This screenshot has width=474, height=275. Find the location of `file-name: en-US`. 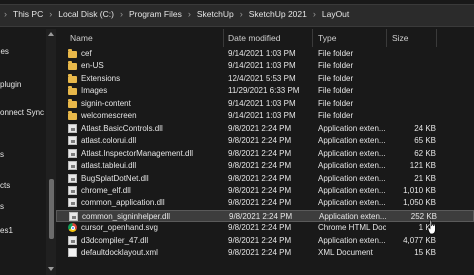

file-name: en-US is located at coordinates (92, 66).